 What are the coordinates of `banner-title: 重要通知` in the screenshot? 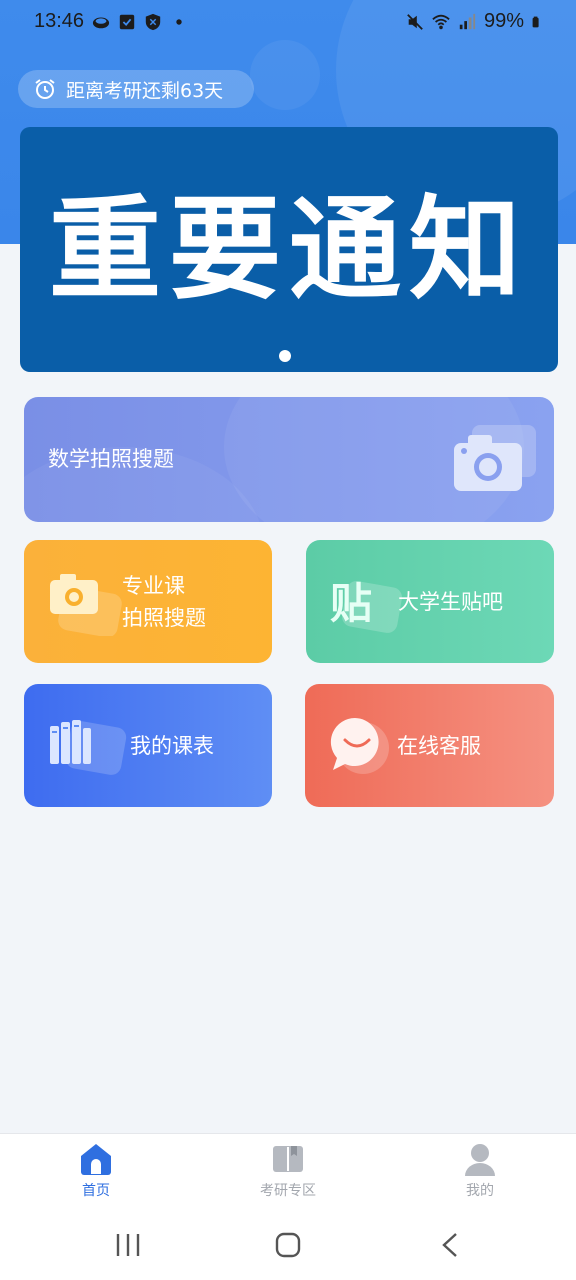 It's located at (289, 250).